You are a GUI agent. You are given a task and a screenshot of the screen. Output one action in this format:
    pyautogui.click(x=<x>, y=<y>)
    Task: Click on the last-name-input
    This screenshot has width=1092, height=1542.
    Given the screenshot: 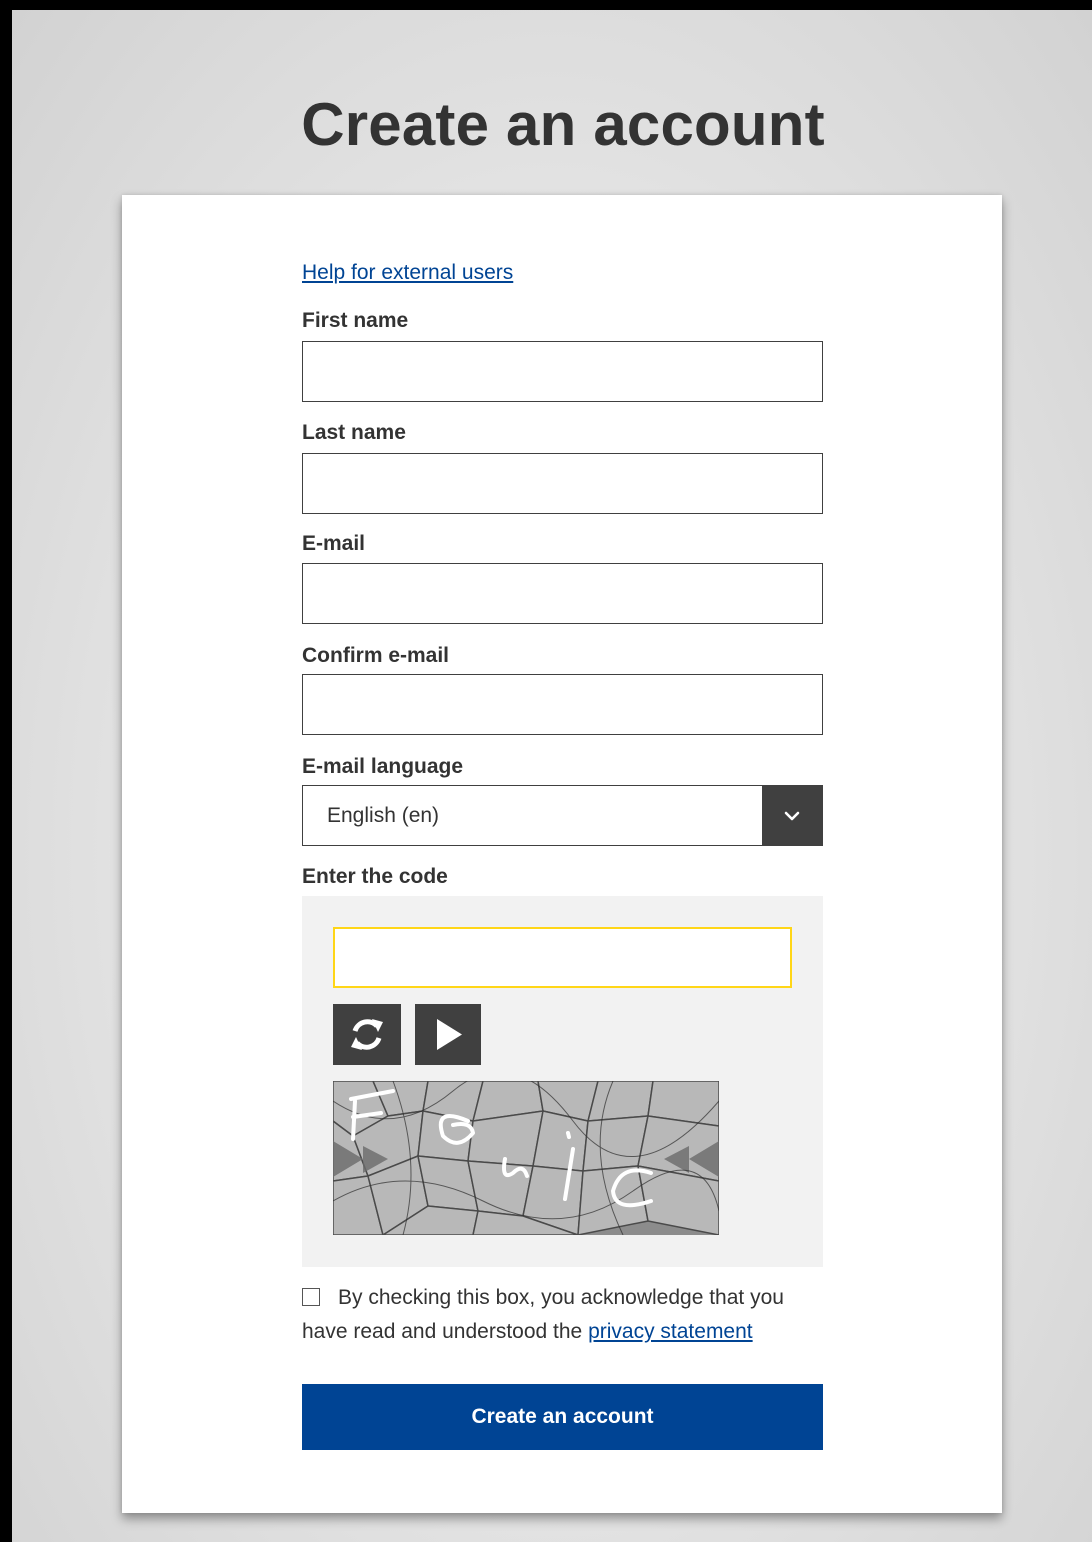 What is the action you would take?
    pyautogui.click(x=562, y=483)
    